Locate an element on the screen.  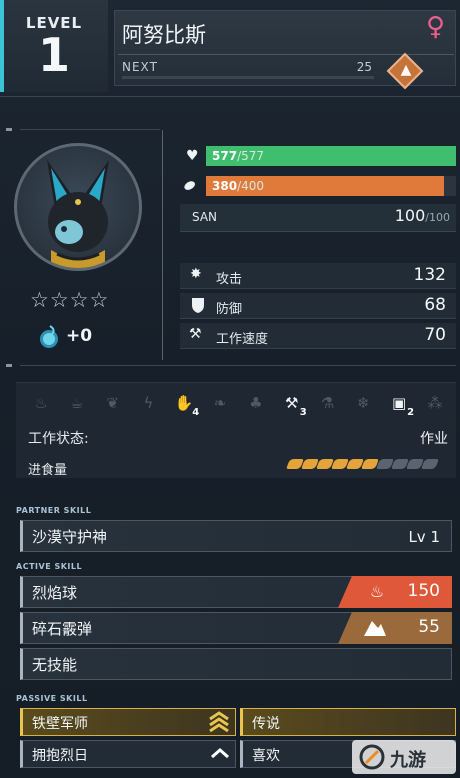
active-skill-name: 无技能 is located at coordinates (55, 665).